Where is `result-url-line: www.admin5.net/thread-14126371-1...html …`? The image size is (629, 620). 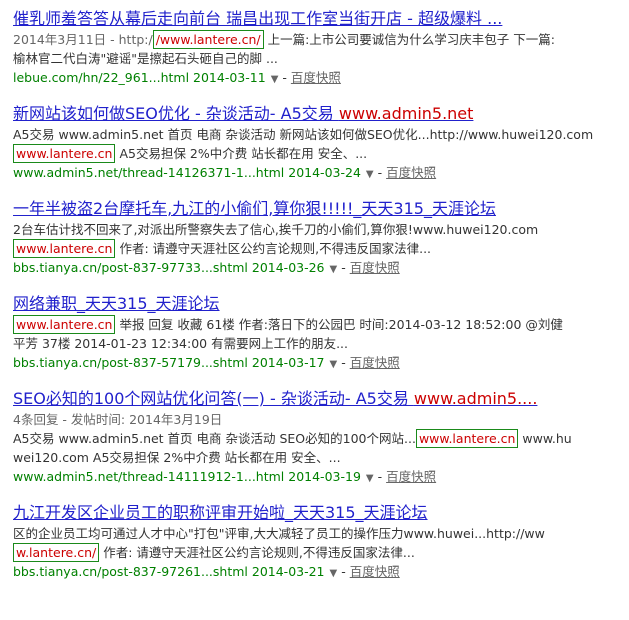
result-url-line: www.admin5.net/thread-14126371-1...html … is located at coordinates (225, 172).